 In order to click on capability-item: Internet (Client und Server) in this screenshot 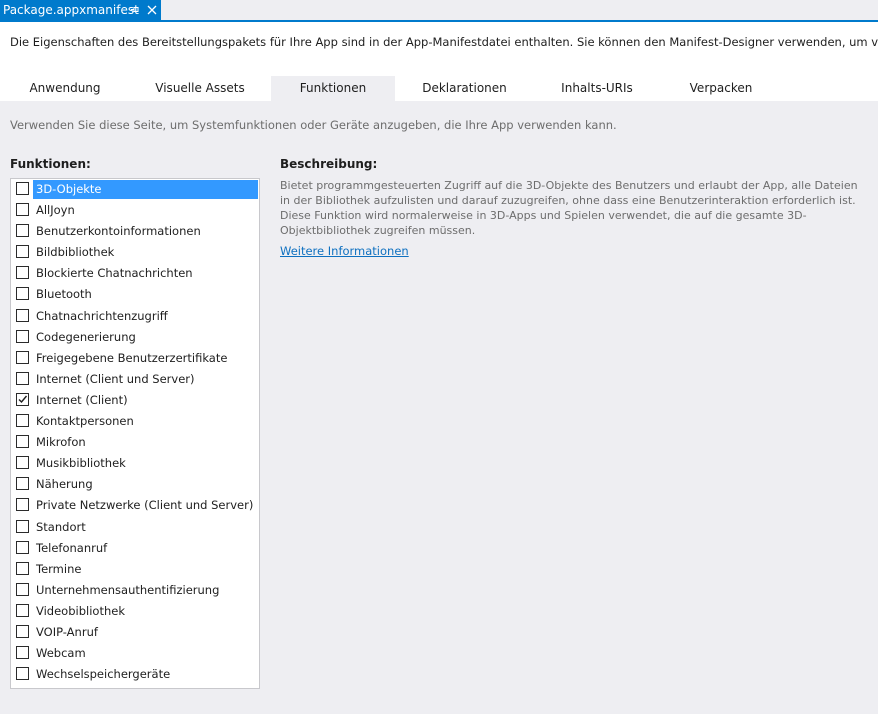, I will do `click(135, 379)`.